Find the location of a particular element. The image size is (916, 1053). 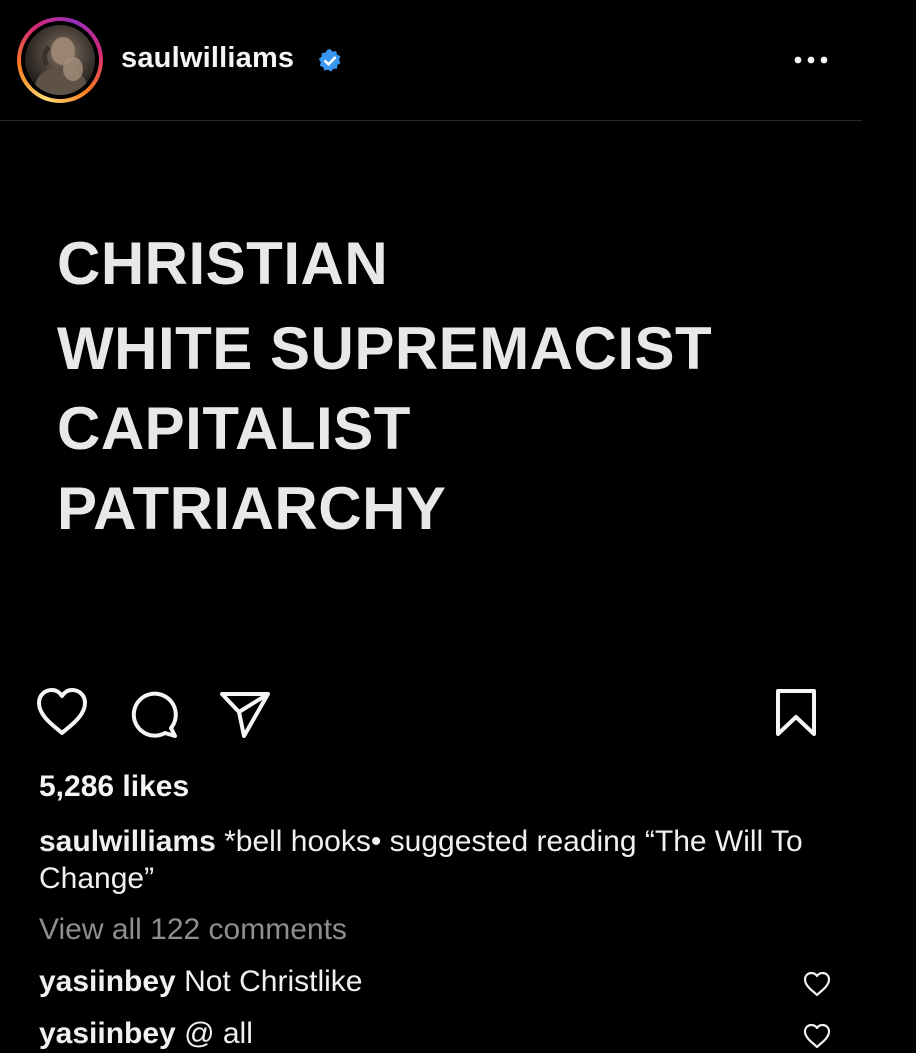

avatar is located at coordinates (60, 60).